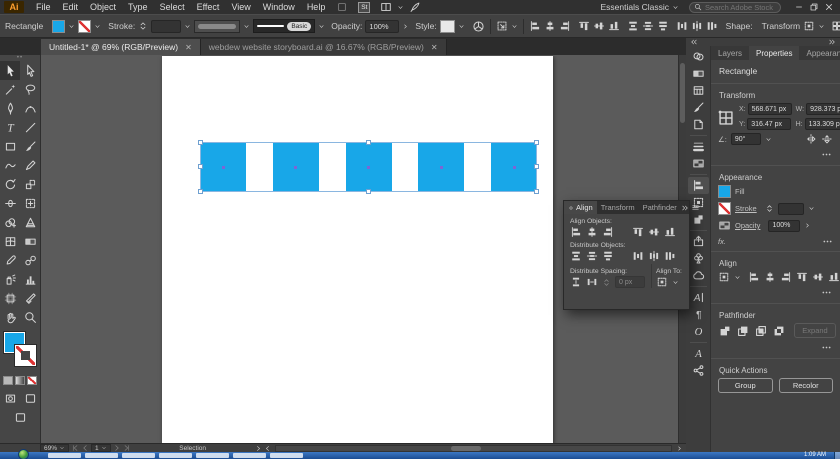 This screenshot has width=840, height=459. What do you see at coordinates (405, 26) in the screenshot?
I see `chevron-right-icon` at bounding box center [405, 26].